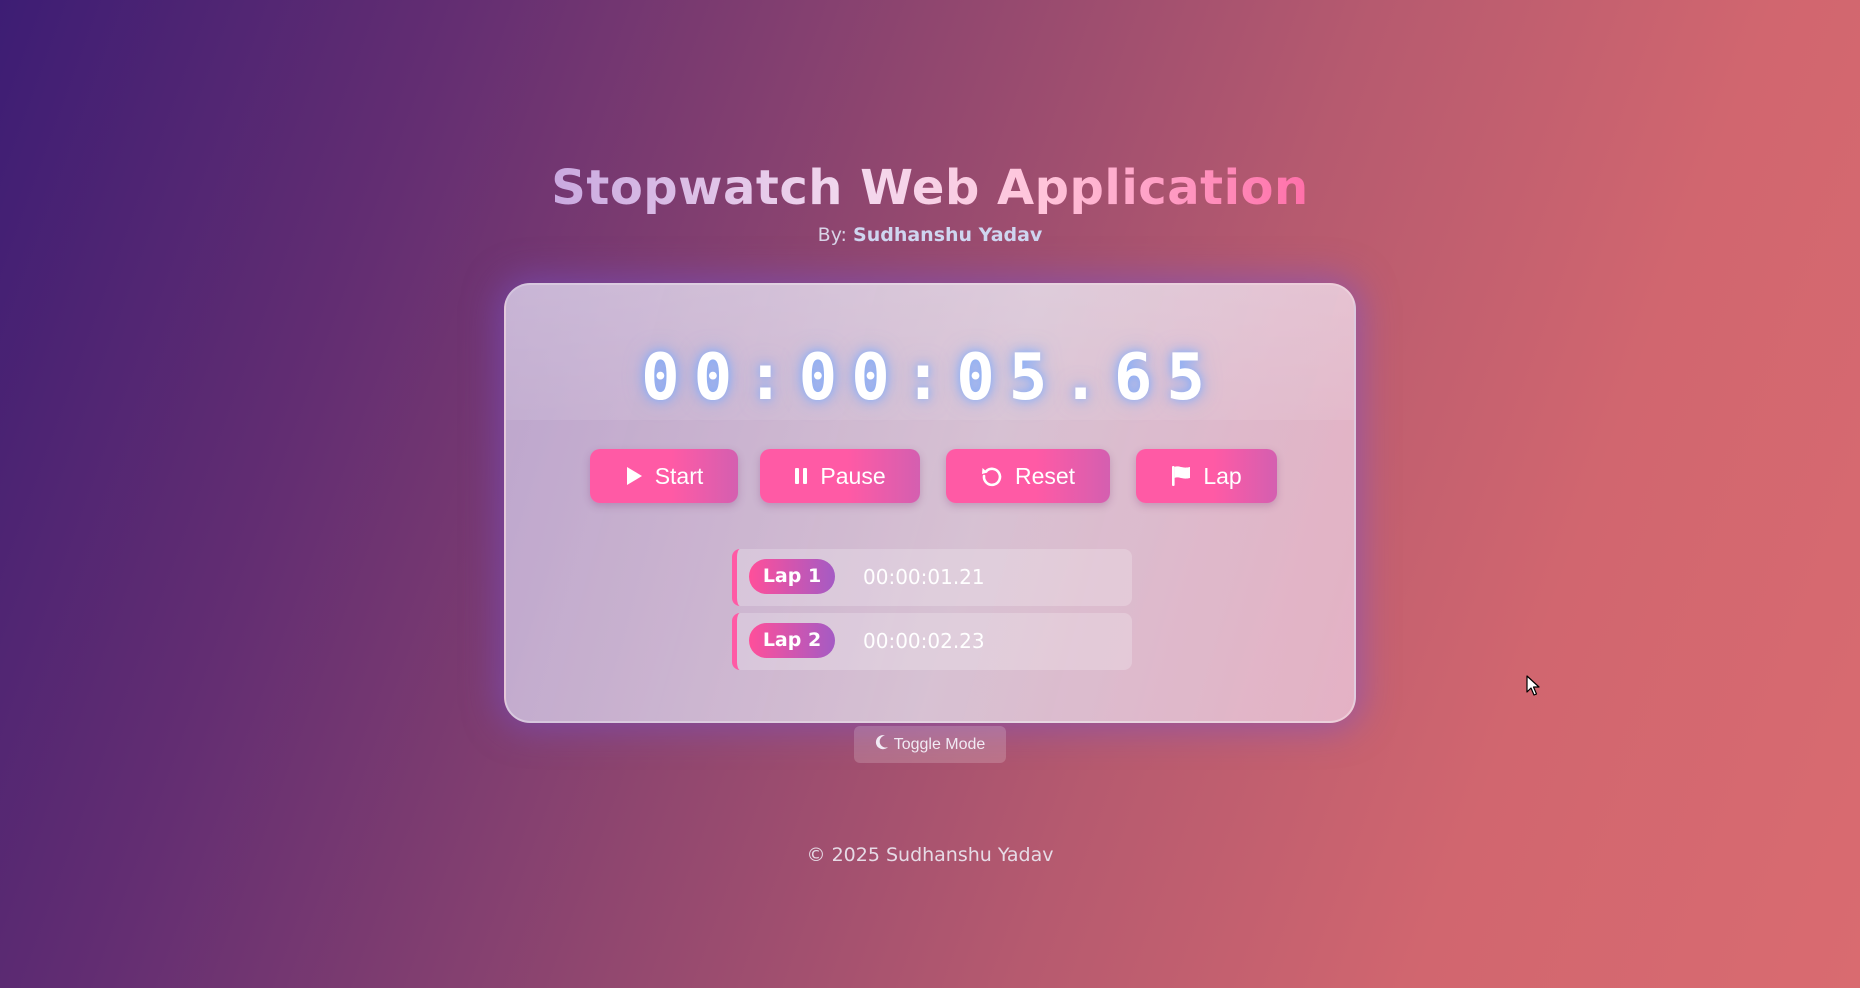 The width and height of the screenshot is (1860, 988). I want to click on toggle-mode-label: Toggle Mode, so click(939, 744).